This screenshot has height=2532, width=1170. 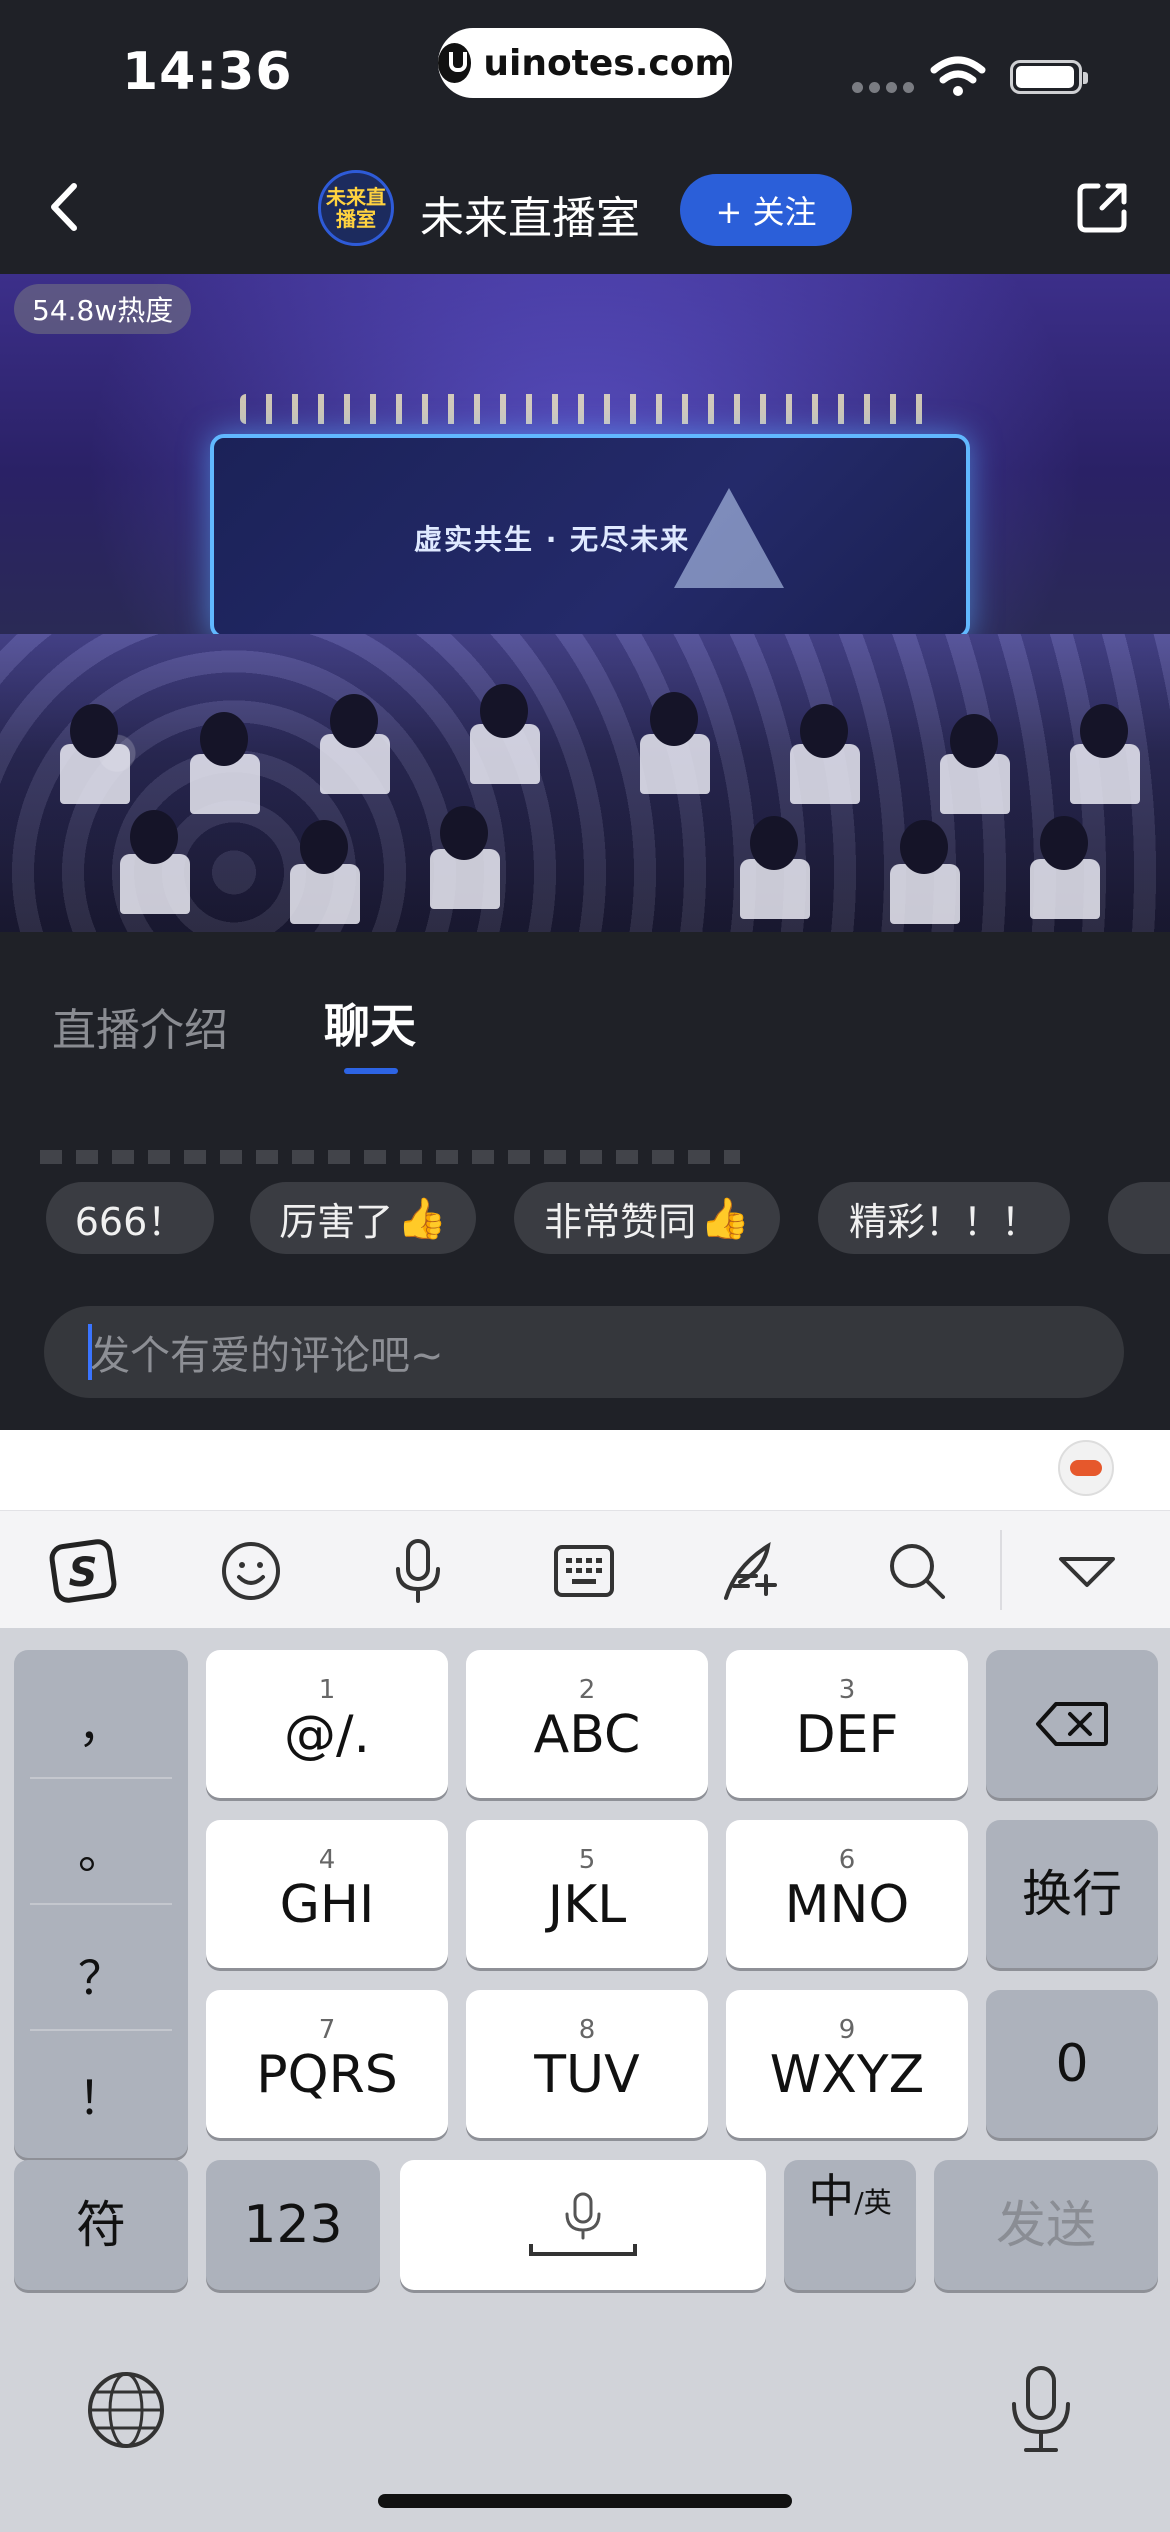 What do you see at coordinates (90, 1352) in the screenshot?
I see `text-caret` at bounding box center [90, 1352].